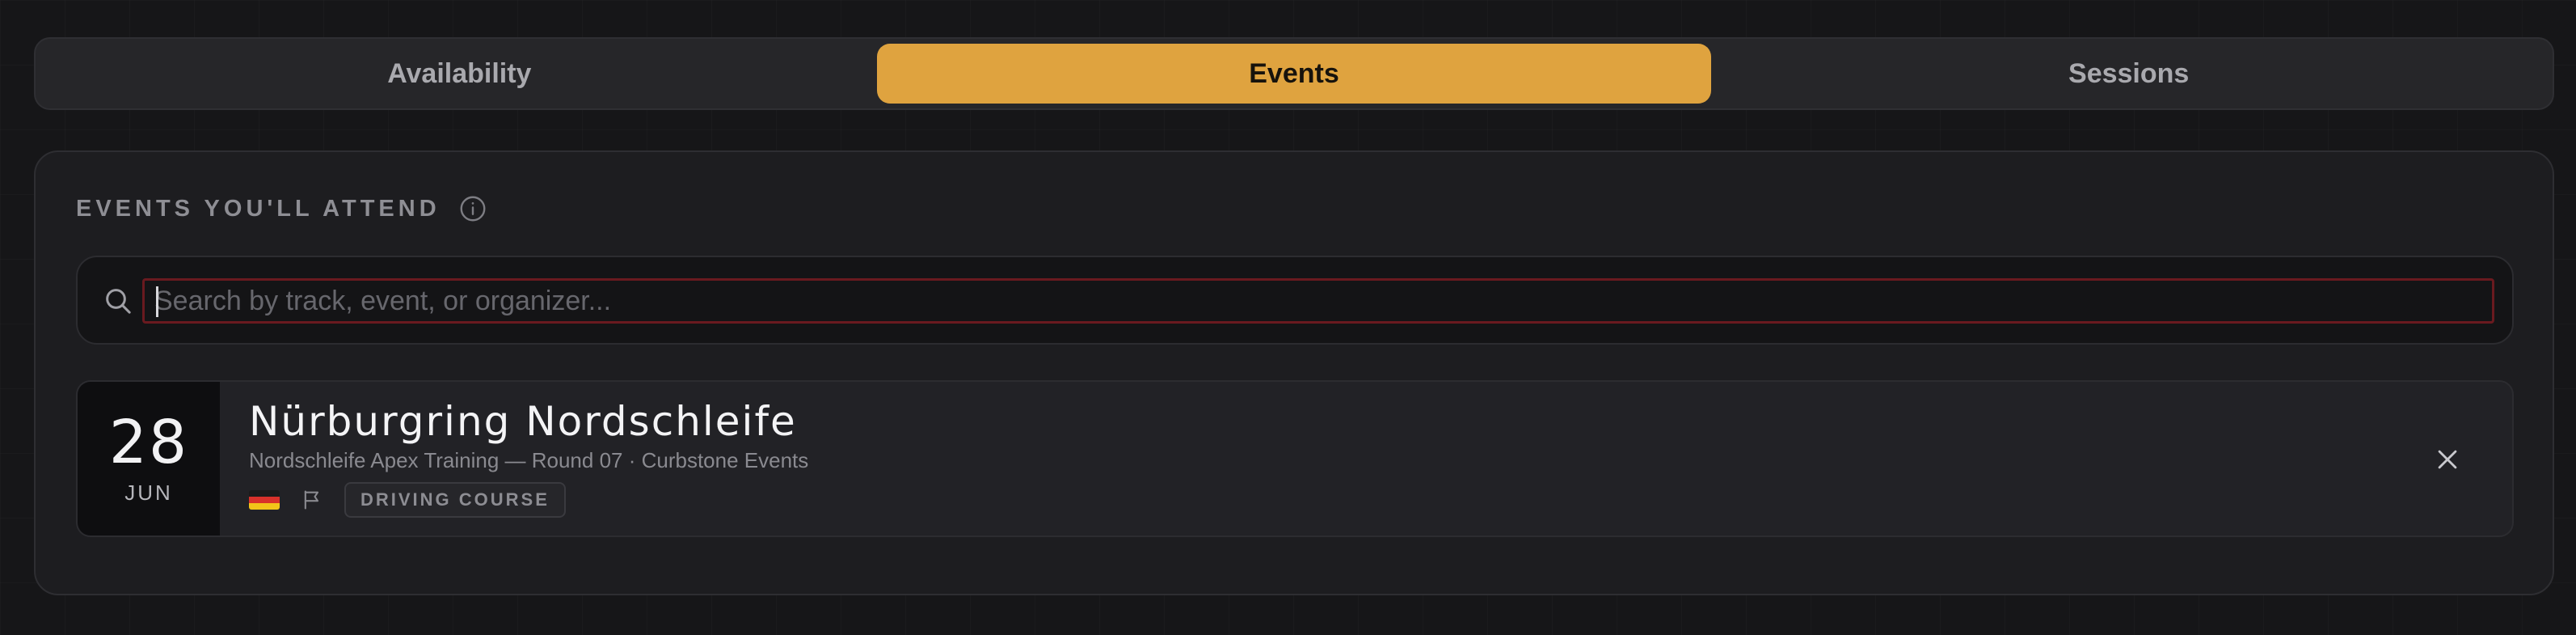  What do you see at coordinates (523, 421) in the screenshot?
I see `event-title: Nürburgring Nordschleife` at bounding box center [523, 421].